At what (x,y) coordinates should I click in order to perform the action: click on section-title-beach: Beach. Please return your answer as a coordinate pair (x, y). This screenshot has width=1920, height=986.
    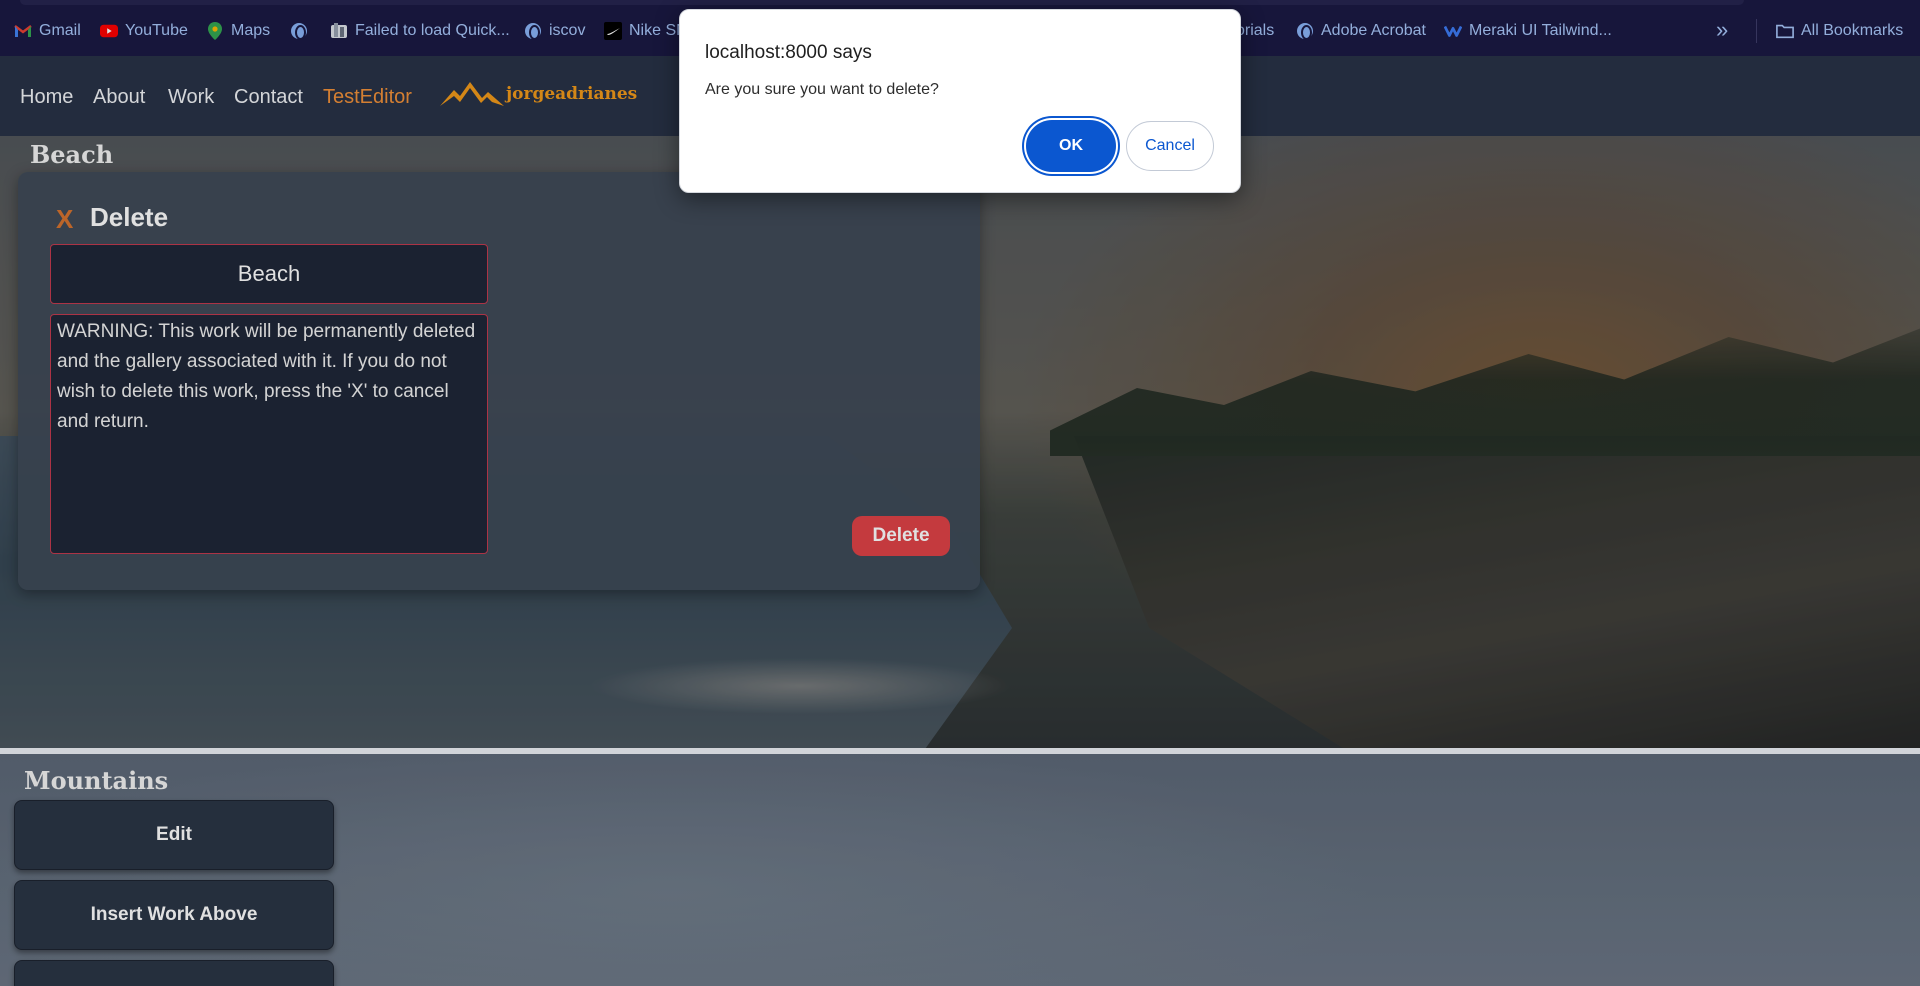
    Looking at the image, I should click on (72, 154).